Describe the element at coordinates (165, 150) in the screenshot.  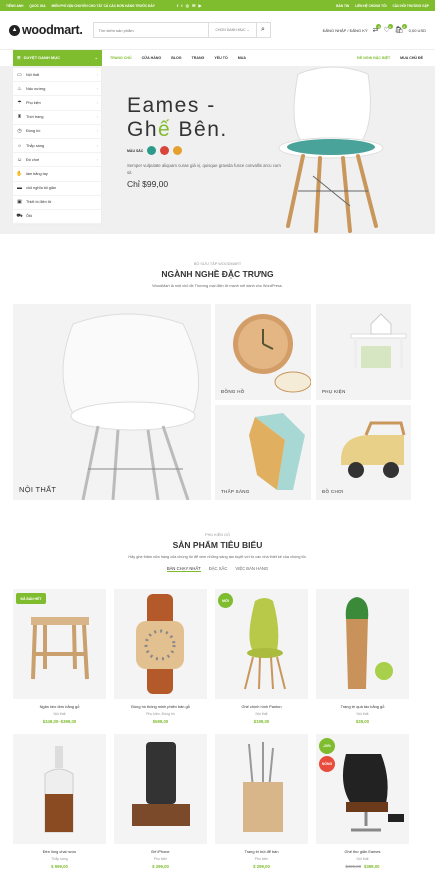
I see `color-swatch-red` at that location.